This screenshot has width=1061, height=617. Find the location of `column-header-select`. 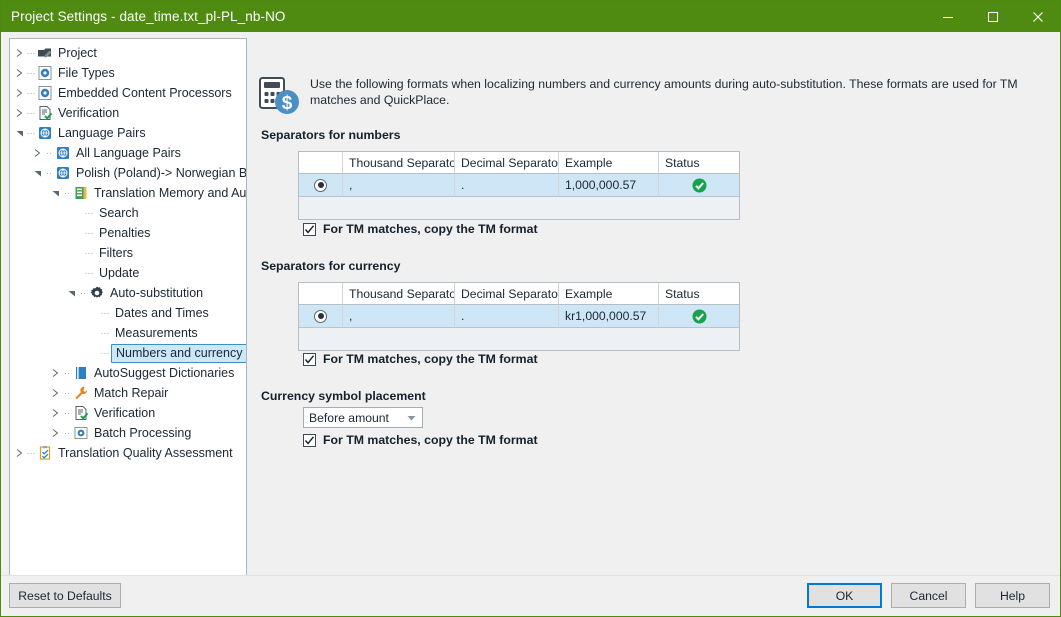

column-header-select is located at coordinates (321, 294).